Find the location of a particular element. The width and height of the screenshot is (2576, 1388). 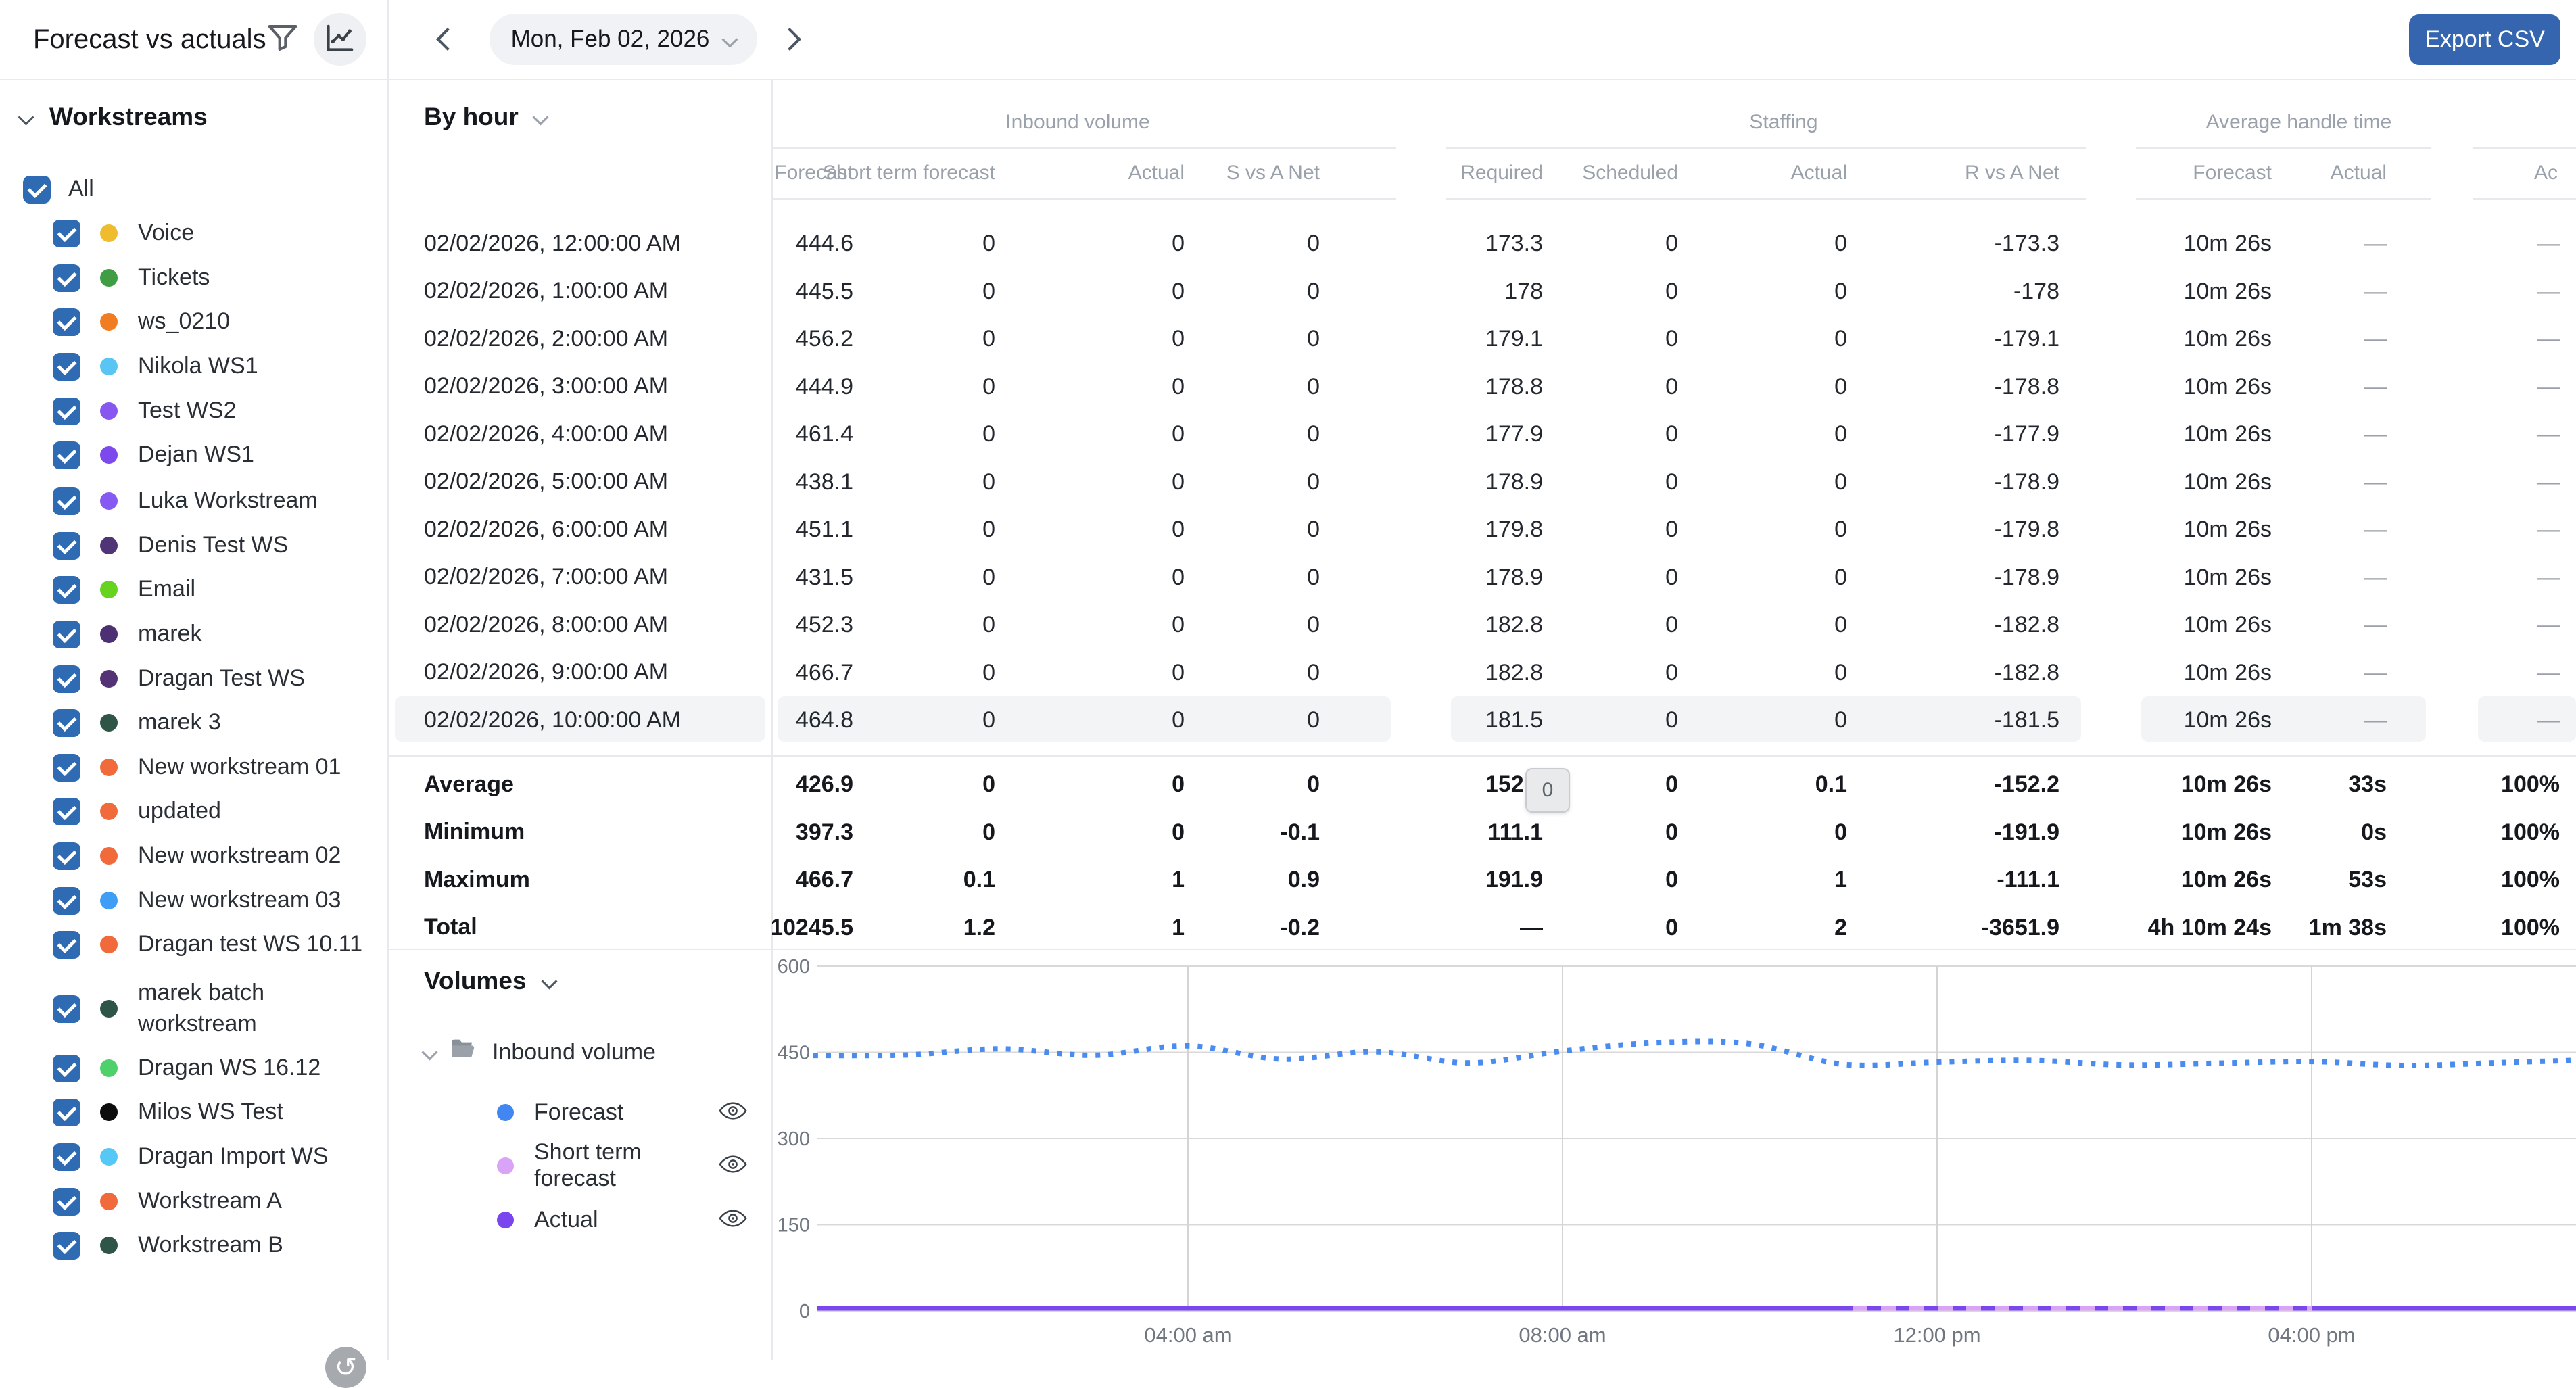

next-day-button is located at coordinates (790, 39).